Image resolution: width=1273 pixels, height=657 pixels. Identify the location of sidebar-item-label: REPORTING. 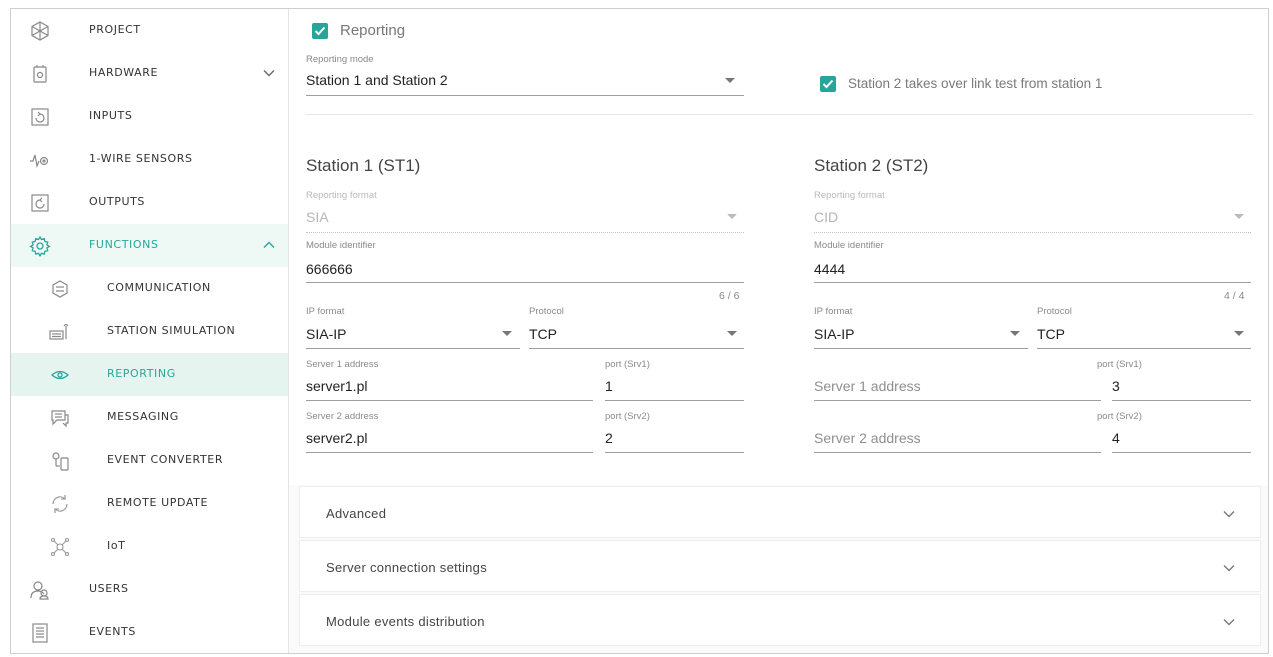
(141, 373).